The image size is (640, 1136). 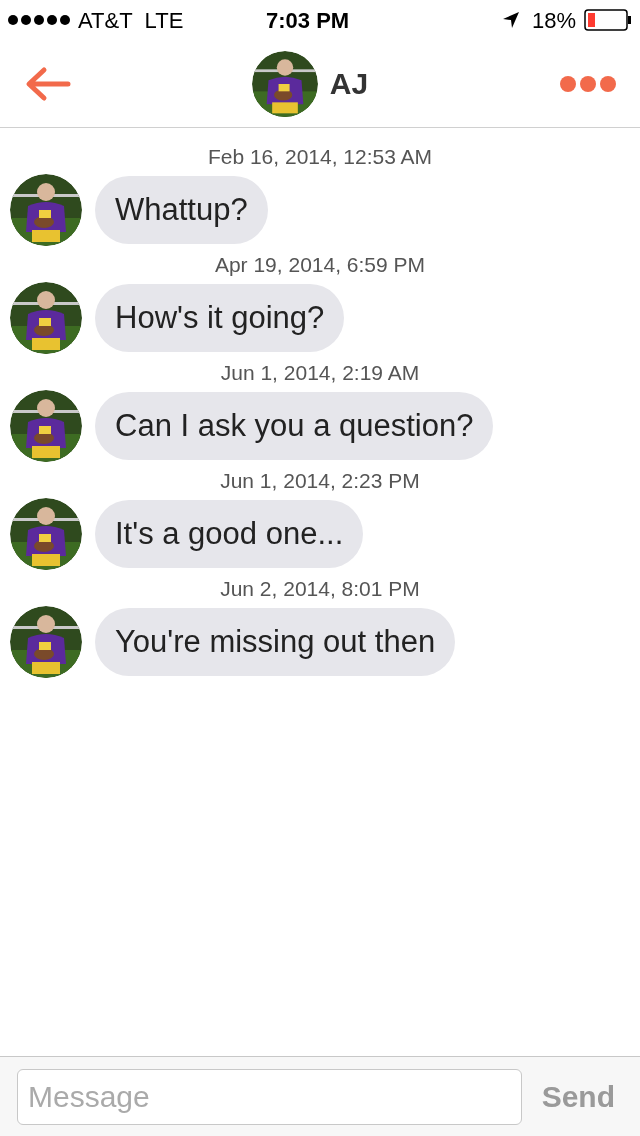 I want to click on back-arrow-icon, so click(x=48, y=83).